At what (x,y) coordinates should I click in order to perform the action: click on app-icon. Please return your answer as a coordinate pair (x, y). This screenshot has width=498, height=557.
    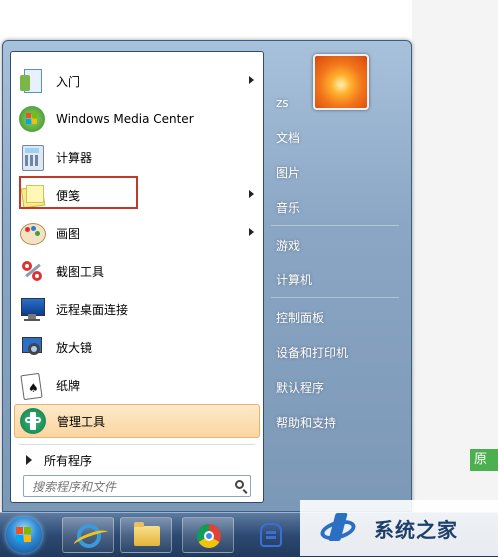
    Looking at the image, I should click on (271, 535).